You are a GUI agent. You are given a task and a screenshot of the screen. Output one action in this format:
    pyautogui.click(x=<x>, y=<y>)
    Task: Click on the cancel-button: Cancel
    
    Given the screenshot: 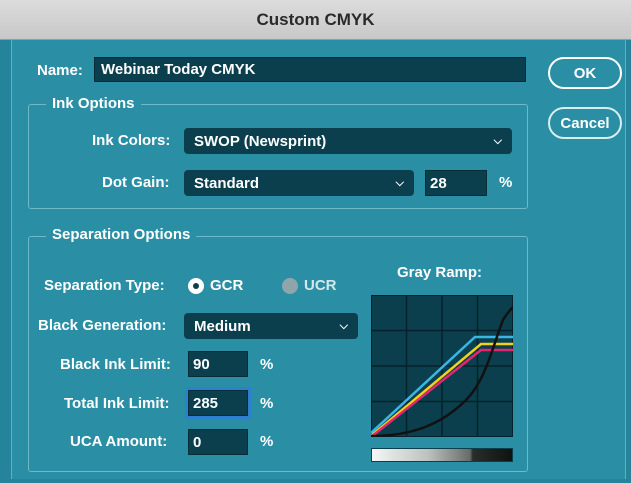 What is the action you would take?
    pyautogui.click(x=585, y=123)
    